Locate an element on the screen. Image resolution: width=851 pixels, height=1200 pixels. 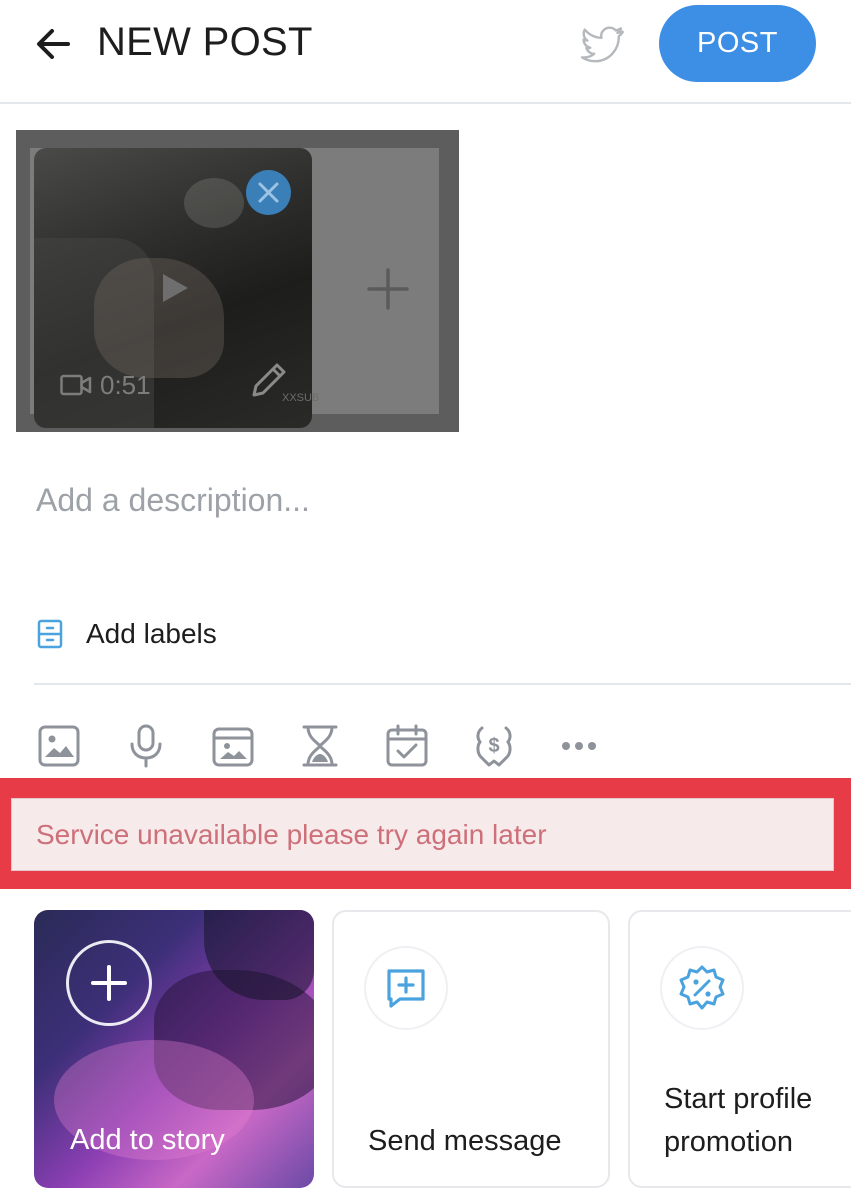
add-labels-button: Add labels is located at coordinates (126, 634).